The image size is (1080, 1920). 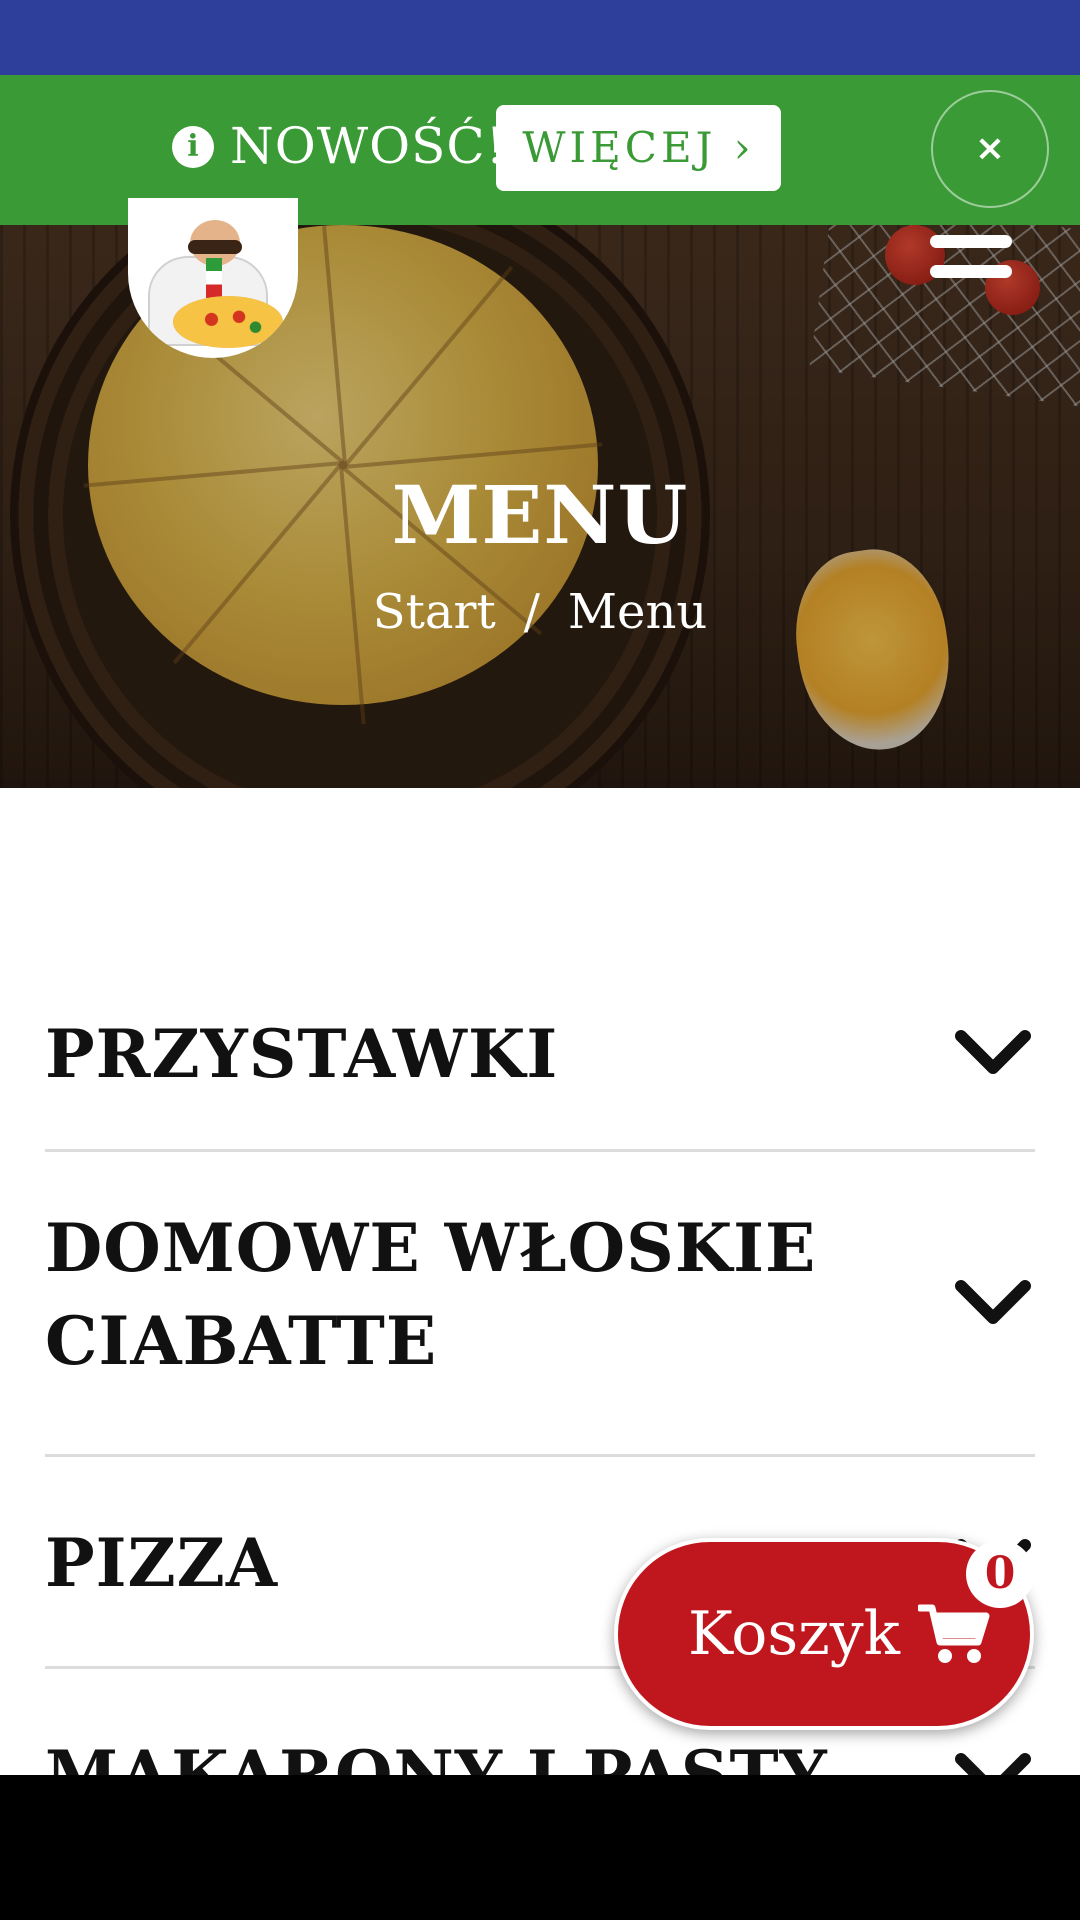 I want to click on more-button: WIĘCEJ ›, so click(x=638, y=148).